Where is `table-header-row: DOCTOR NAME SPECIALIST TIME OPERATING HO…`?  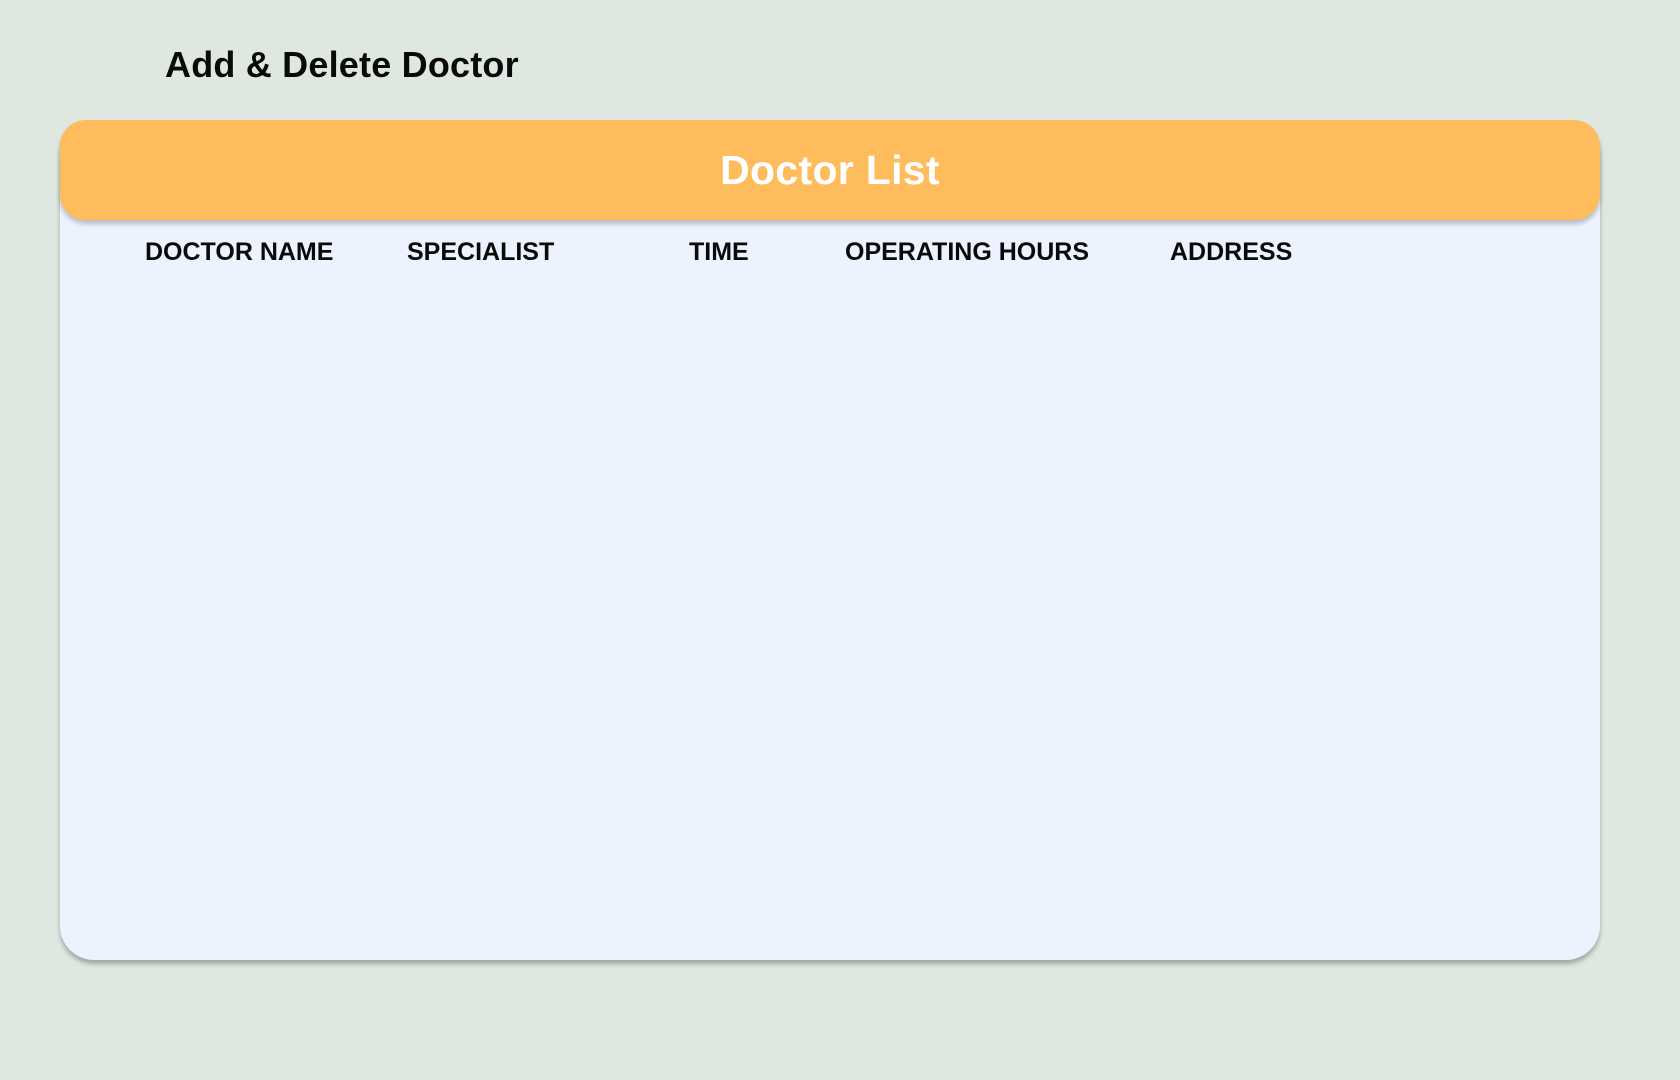
table-header-row: DOCTOR NAME SPECIALIST TIME OPERATING HO… is located at coordinates (840, 256).